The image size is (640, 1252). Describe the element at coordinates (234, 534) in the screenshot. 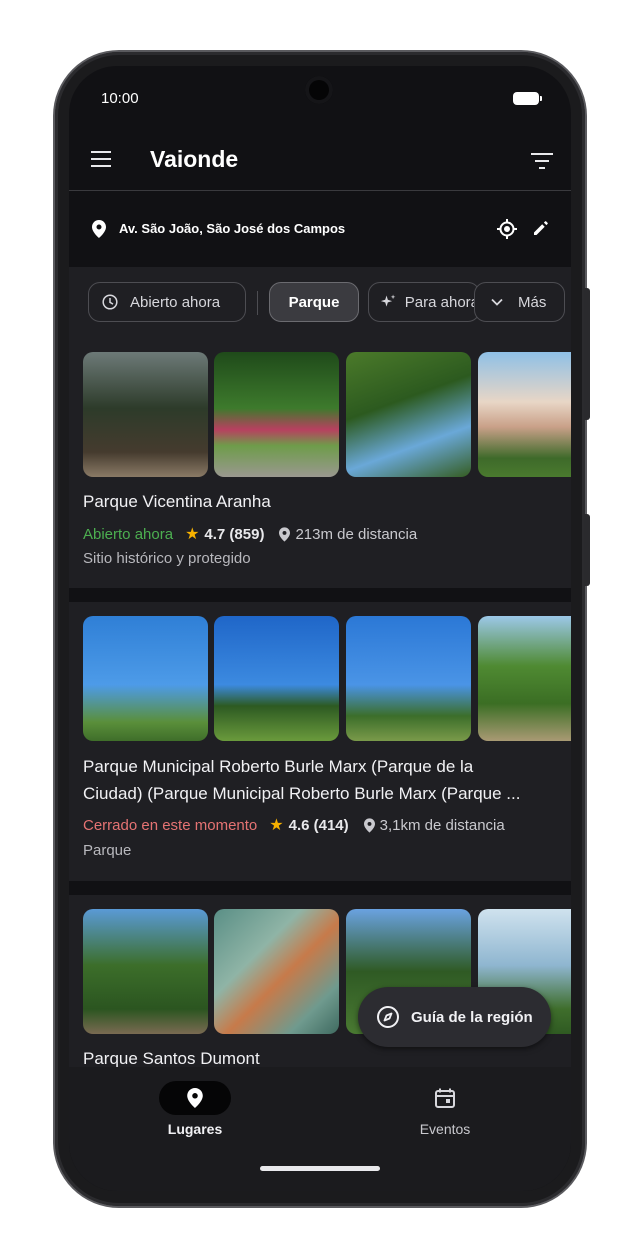

I see `place-rating: 4.7 (859)` at that location.